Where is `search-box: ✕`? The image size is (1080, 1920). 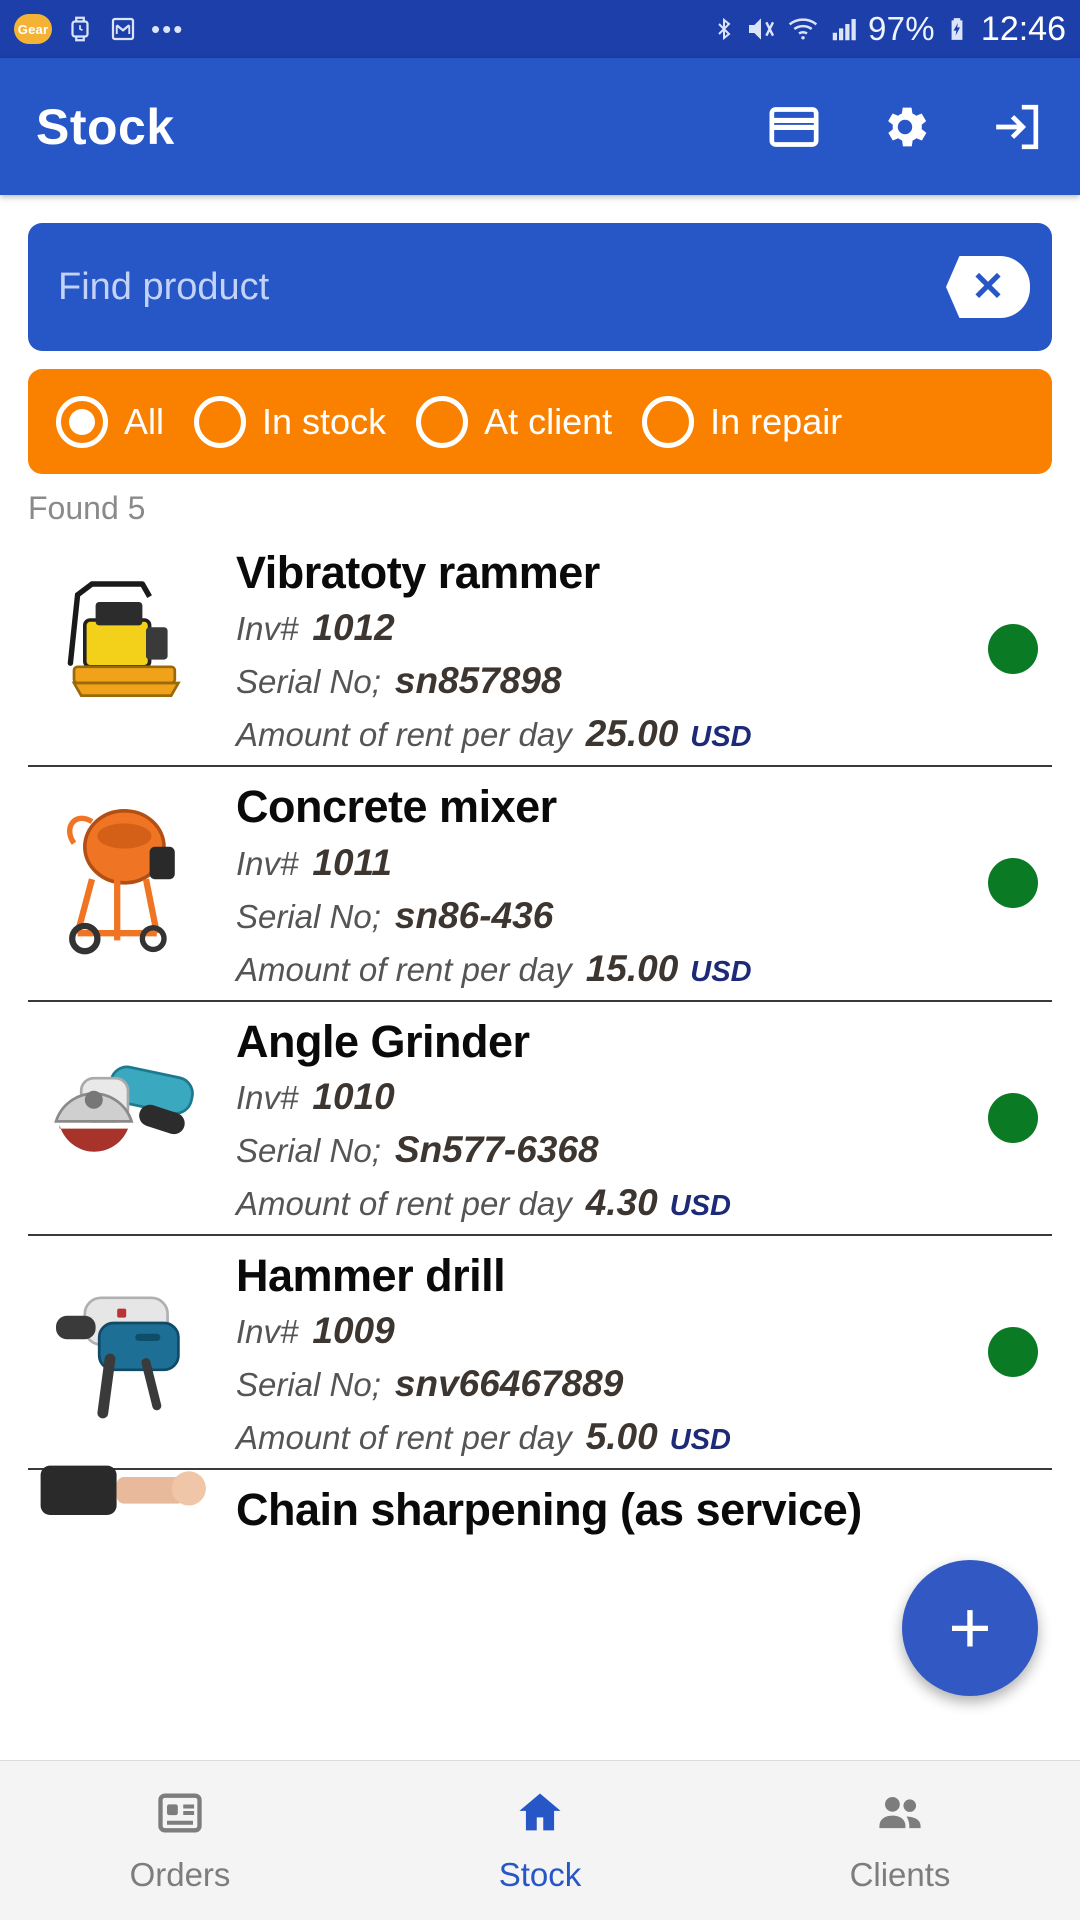
search-box: ✕ is located at coordinates (540, 287).